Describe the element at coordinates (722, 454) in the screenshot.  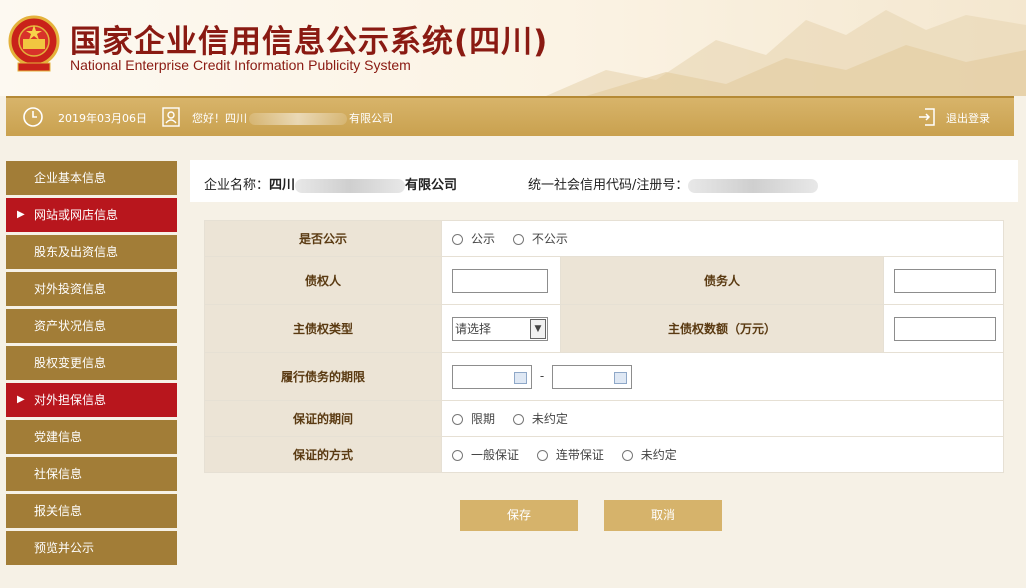
I see `guarantee-mode-options: 一般保证 连带保证 未约定` at that location.